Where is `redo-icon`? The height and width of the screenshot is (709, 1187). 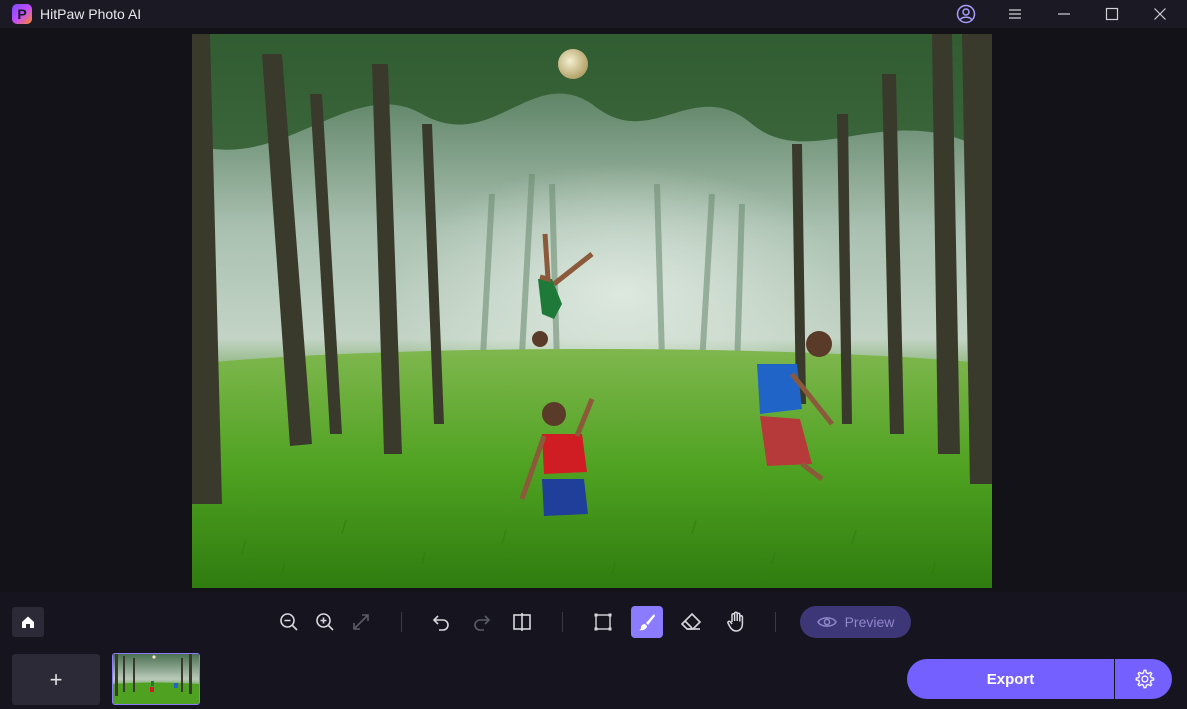
redo-icon is located at coordinates (482, 623).